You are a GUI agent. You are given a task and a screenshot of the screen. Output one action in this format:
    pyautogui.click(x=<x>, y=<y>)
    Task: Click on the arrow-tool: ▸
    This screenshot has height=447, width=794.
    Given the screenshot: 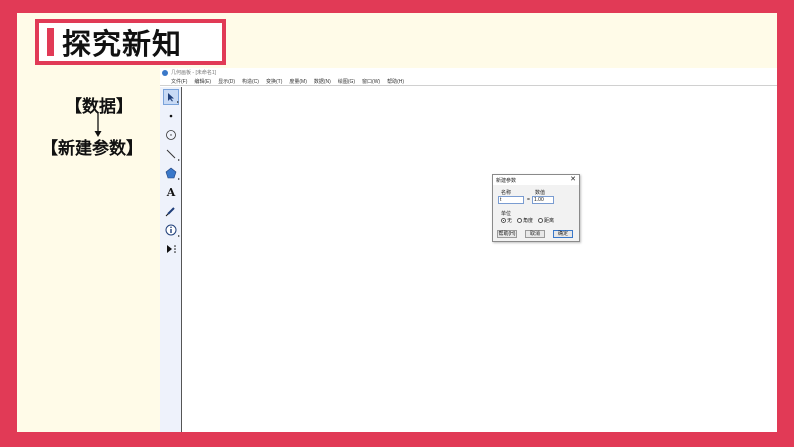 What is the action you would take?
    pyautogui.click(x=171, y=97)
    